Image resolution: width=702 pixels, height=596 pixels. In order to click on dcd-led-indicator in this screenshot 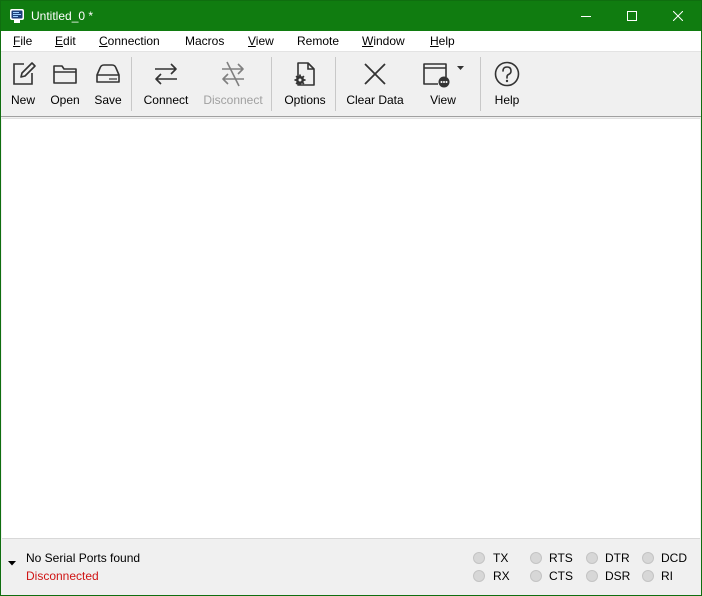, I will do `click(648, 558)`.